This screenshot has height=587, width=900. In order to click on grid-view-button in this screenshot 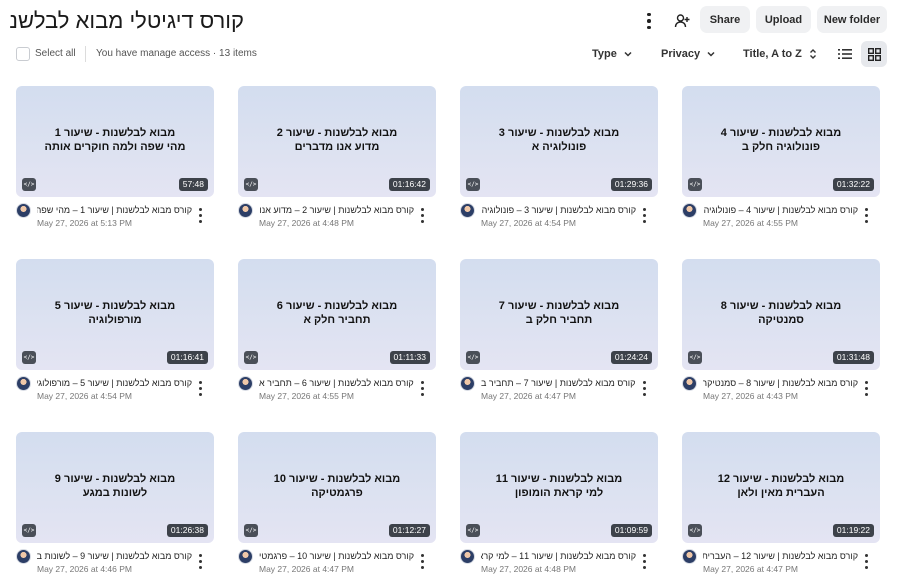, I will do `click(874, 54)`.